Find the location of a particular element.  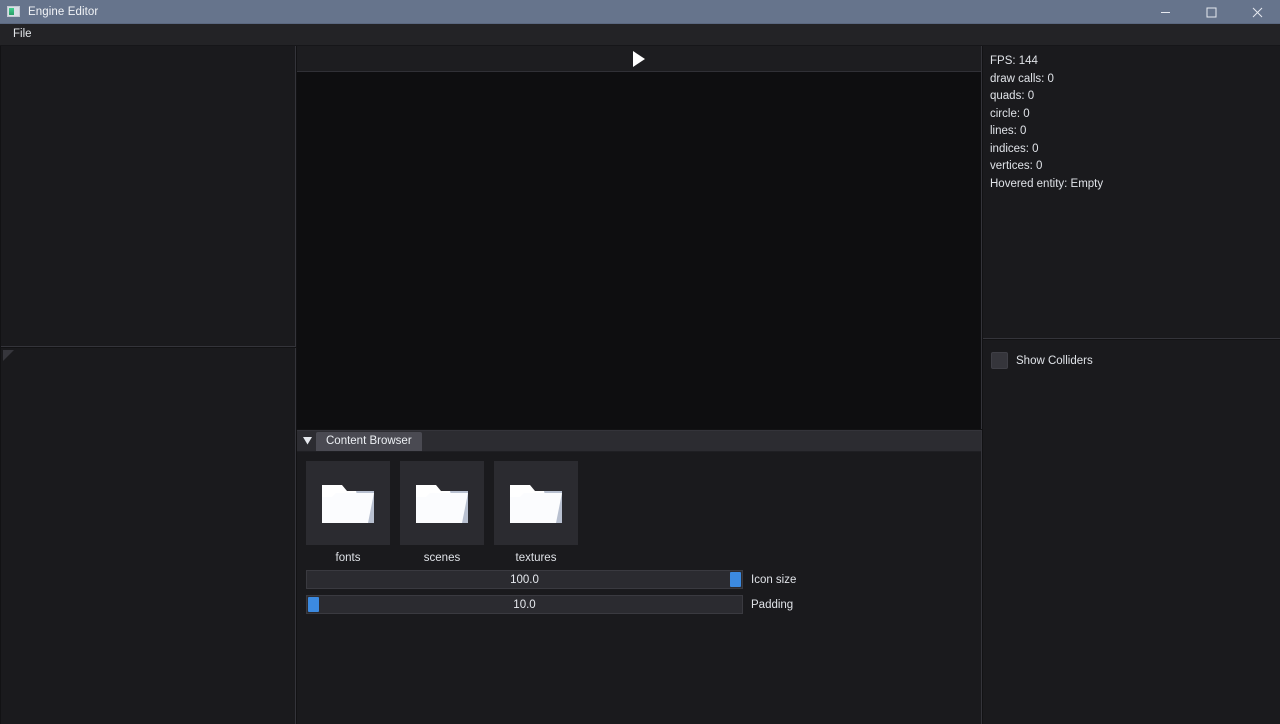

stat-indices: indices: 0 is located at coordinates (1014, 148).